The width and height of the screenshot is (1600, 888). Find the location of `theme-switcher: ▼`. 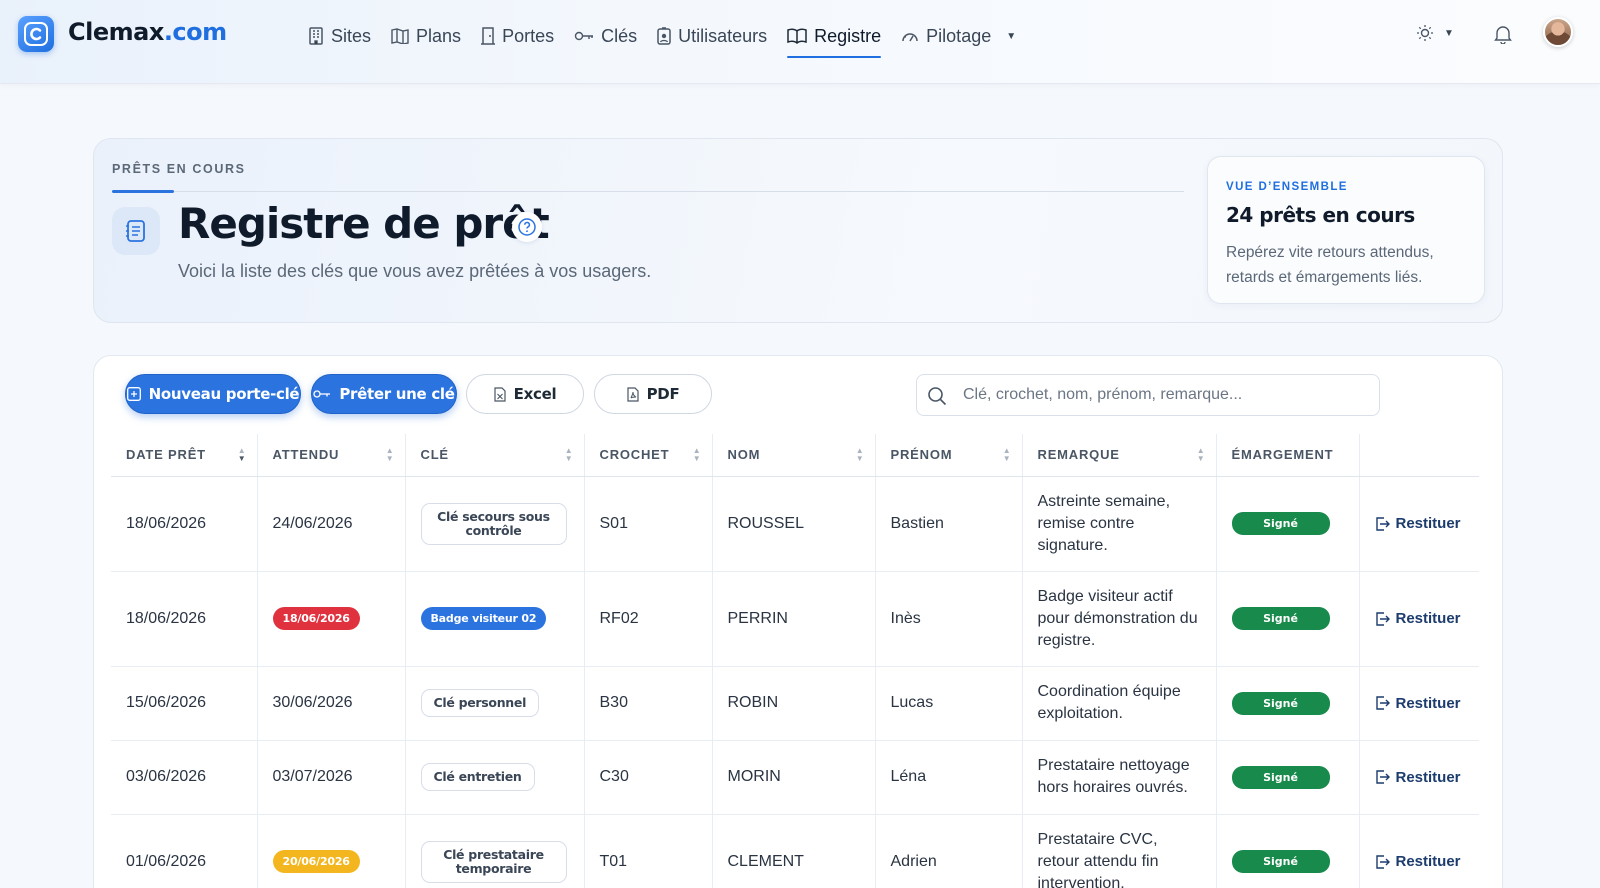

theme-switcher: ▼ is located at coordinates (1435, 33).